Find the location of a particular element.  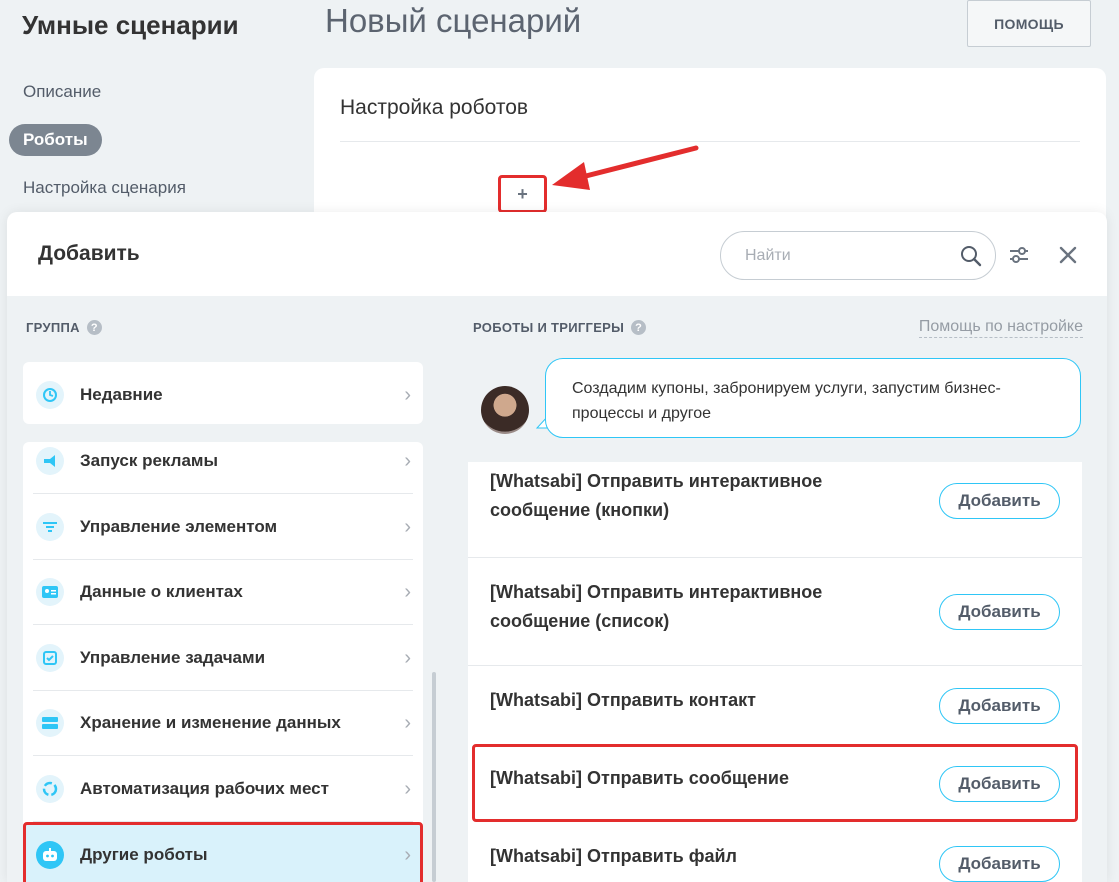

group-item-ads: Запуск рекламы › is located at coordinates (223, 461).